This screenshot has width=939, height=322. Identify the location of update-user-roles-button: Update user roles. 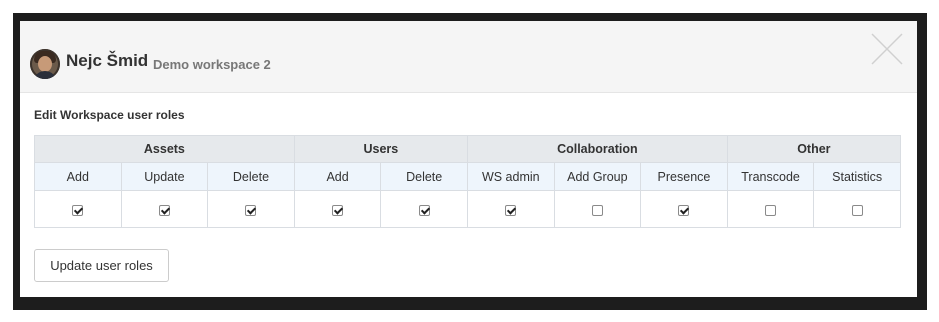
(101, 265).